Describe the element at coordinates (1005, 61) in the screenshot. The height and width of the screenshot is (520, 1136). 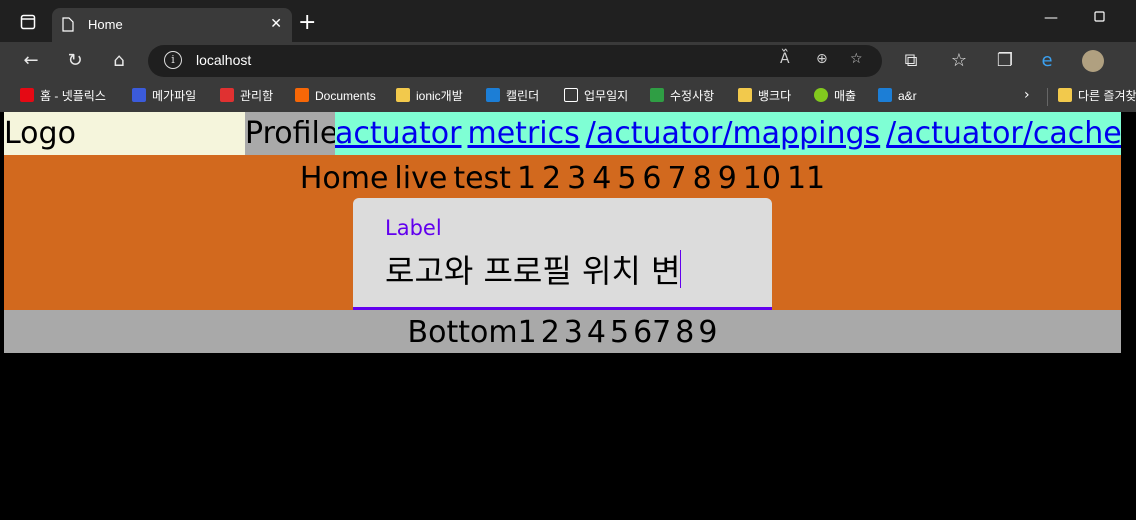
I see `collections-icon: ❐` at that location.